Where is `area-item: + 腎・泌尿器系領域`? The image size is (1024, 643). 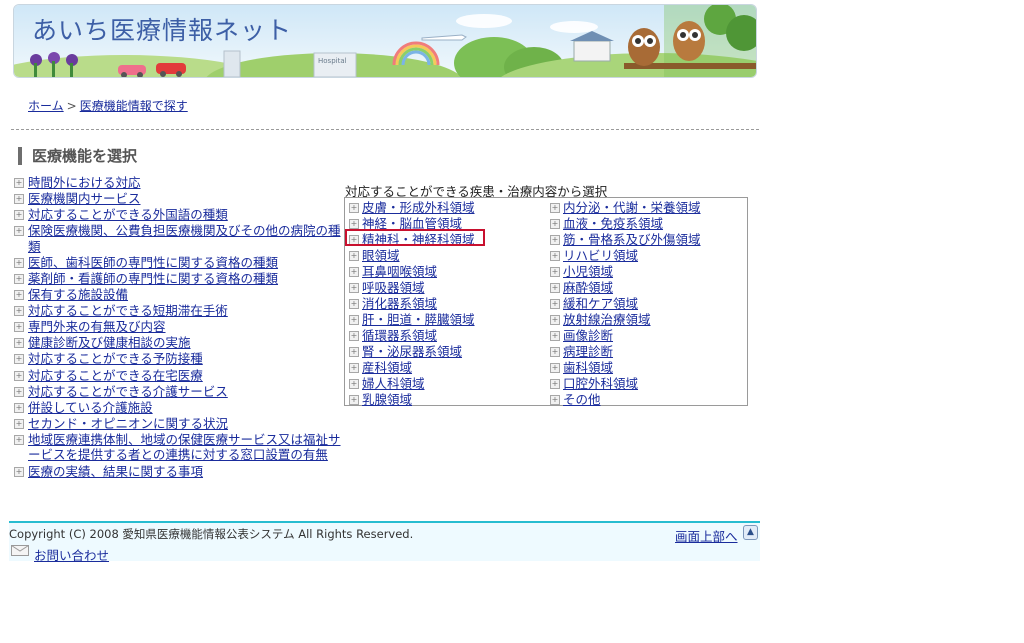
area-item: + 腎・泌尿器系領域 is located at coordinates (412, 352).